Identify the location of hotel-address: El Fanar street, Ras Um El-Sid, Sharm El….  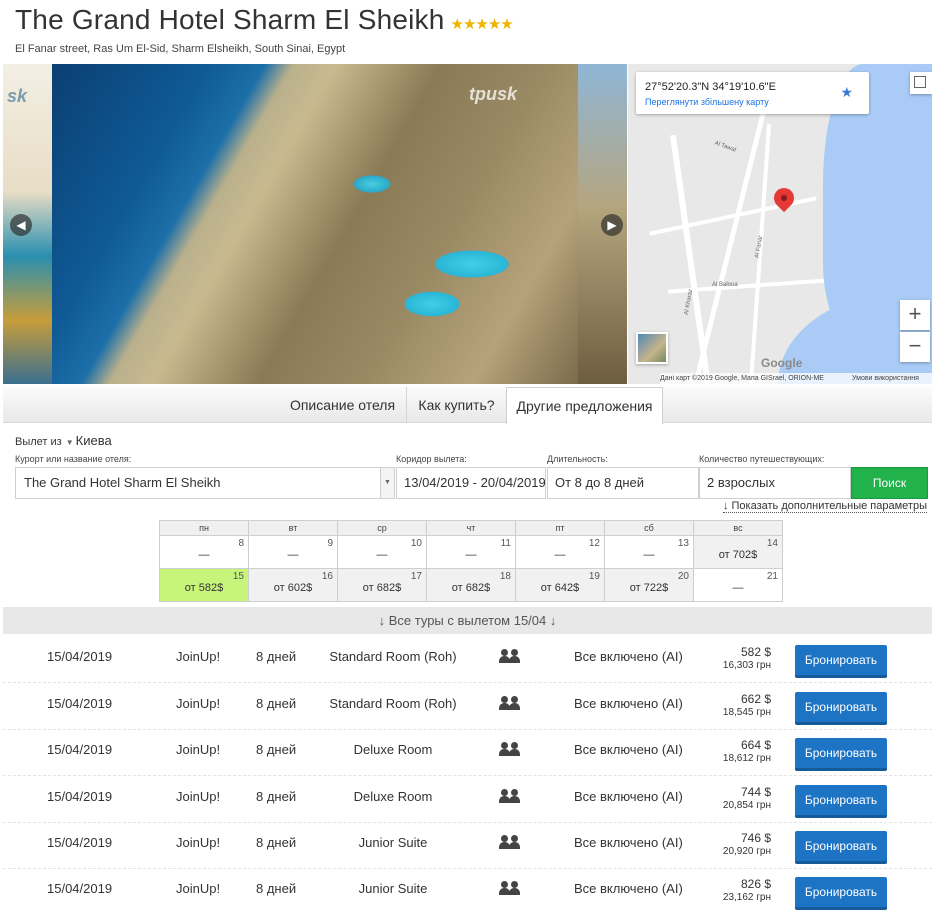
(180, 49).